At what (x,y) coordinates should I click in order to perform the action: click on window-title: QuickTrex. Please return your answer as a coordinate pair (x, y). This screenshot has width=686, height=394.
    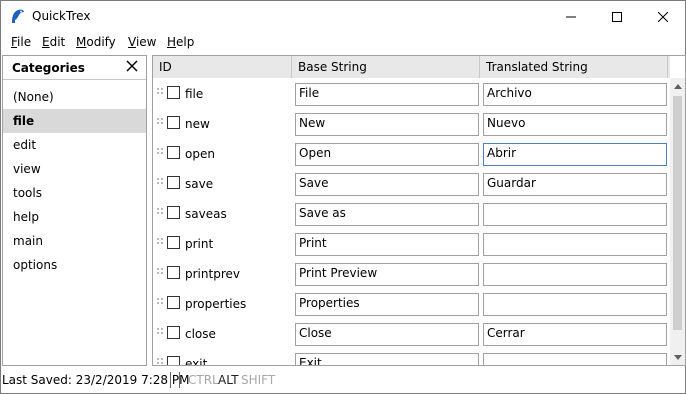
    Looking at the image, I should click on (61, 16).